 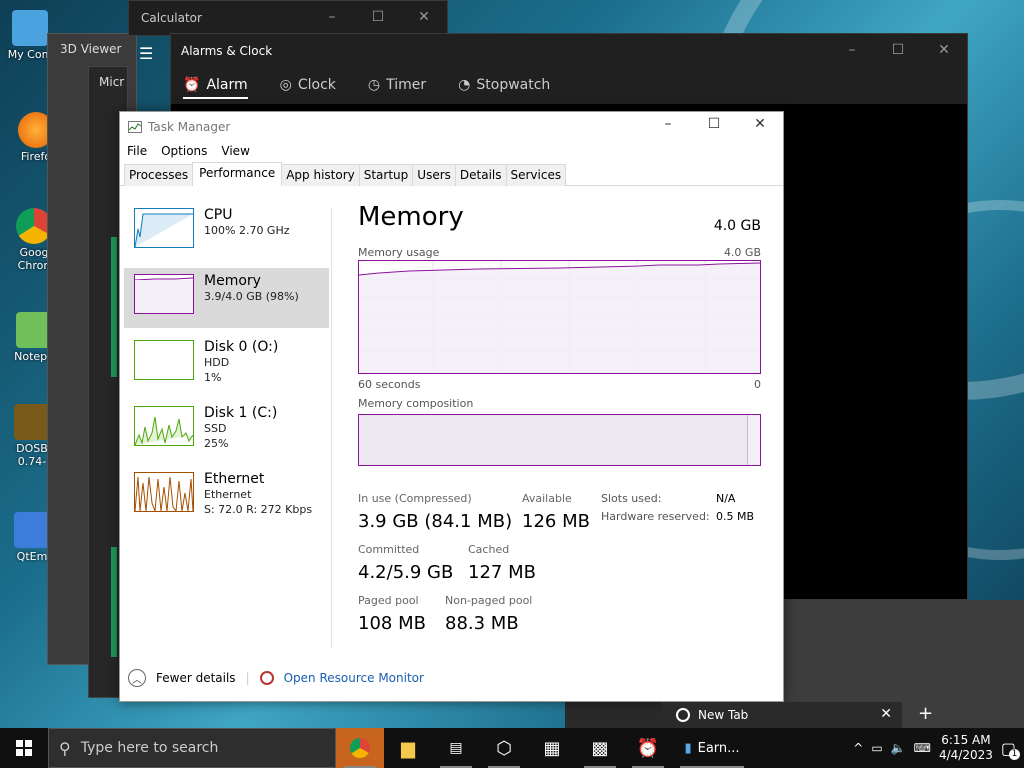 What do you see at coordinates (354, 678) in the screenshot?
I see `open-resource-monitor-link: Open Resource Monitor` at bounding box center [354, 678].